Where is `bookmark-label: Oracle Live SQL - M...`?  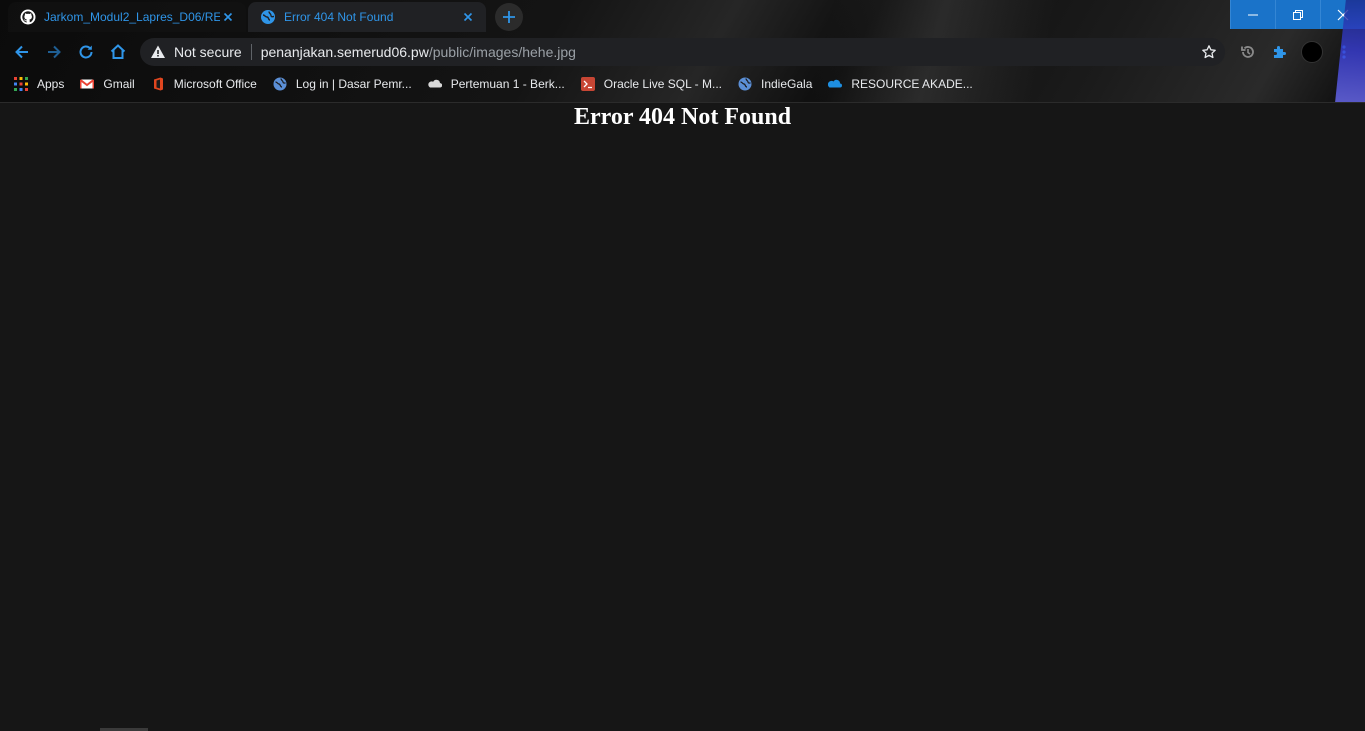
bookmark-label: Oracle Live SQL - M... is located at coordinates (662, 84).